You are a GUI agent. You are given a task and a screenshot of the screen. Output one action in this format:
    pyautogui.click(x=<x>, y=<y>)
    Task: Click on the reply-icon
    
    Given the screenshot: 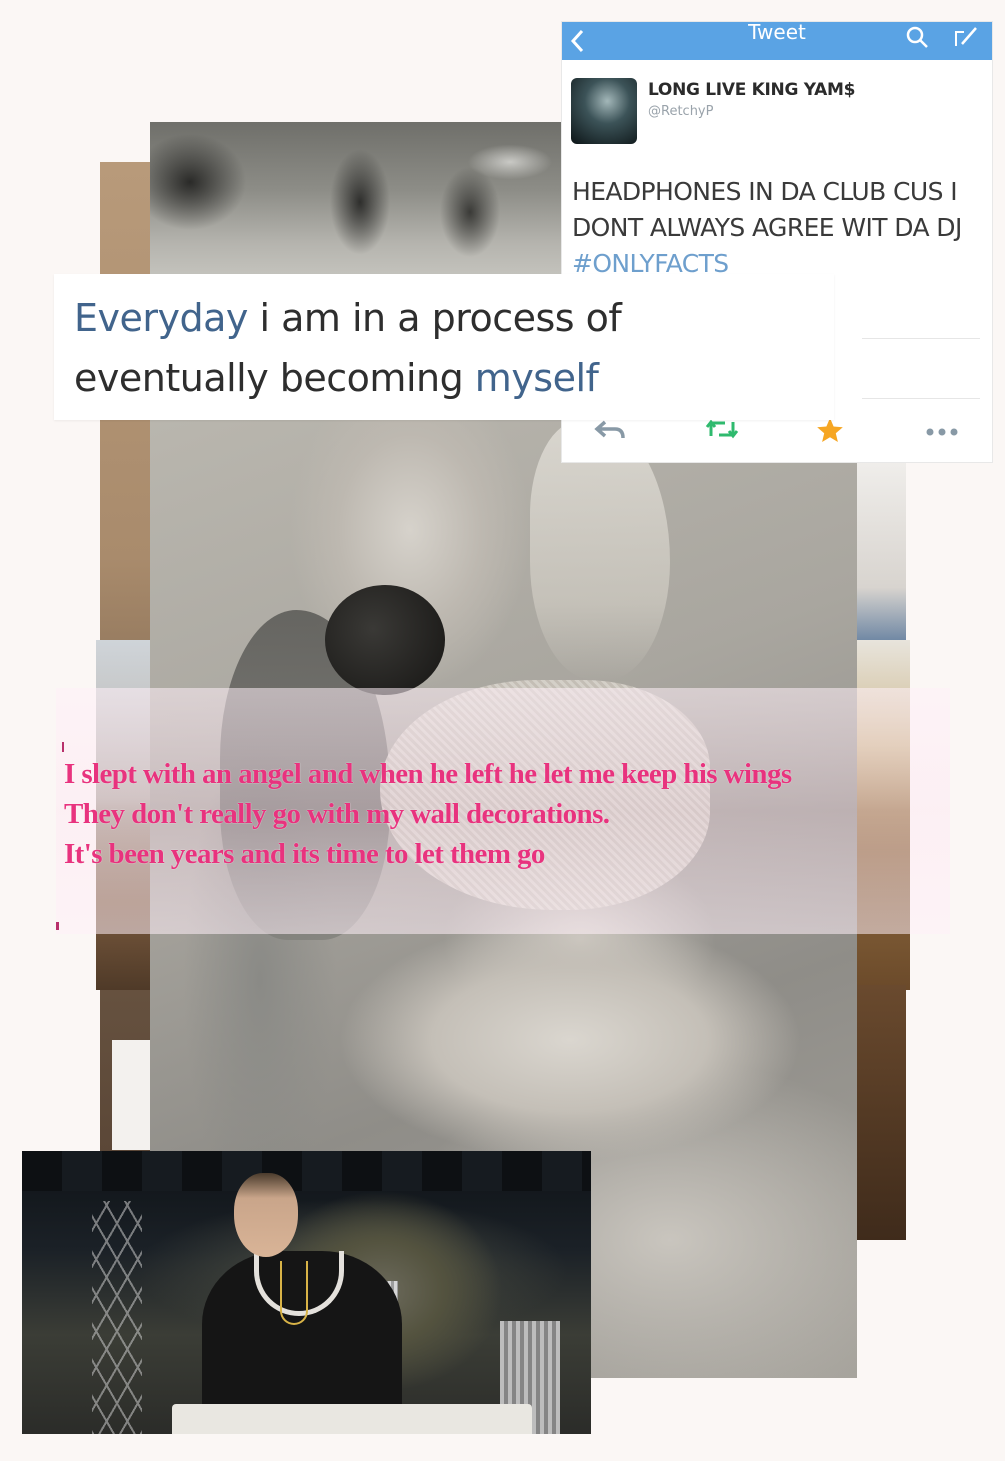 What is the action you would take?
    pyautogui.click(x=610, y=430)
    